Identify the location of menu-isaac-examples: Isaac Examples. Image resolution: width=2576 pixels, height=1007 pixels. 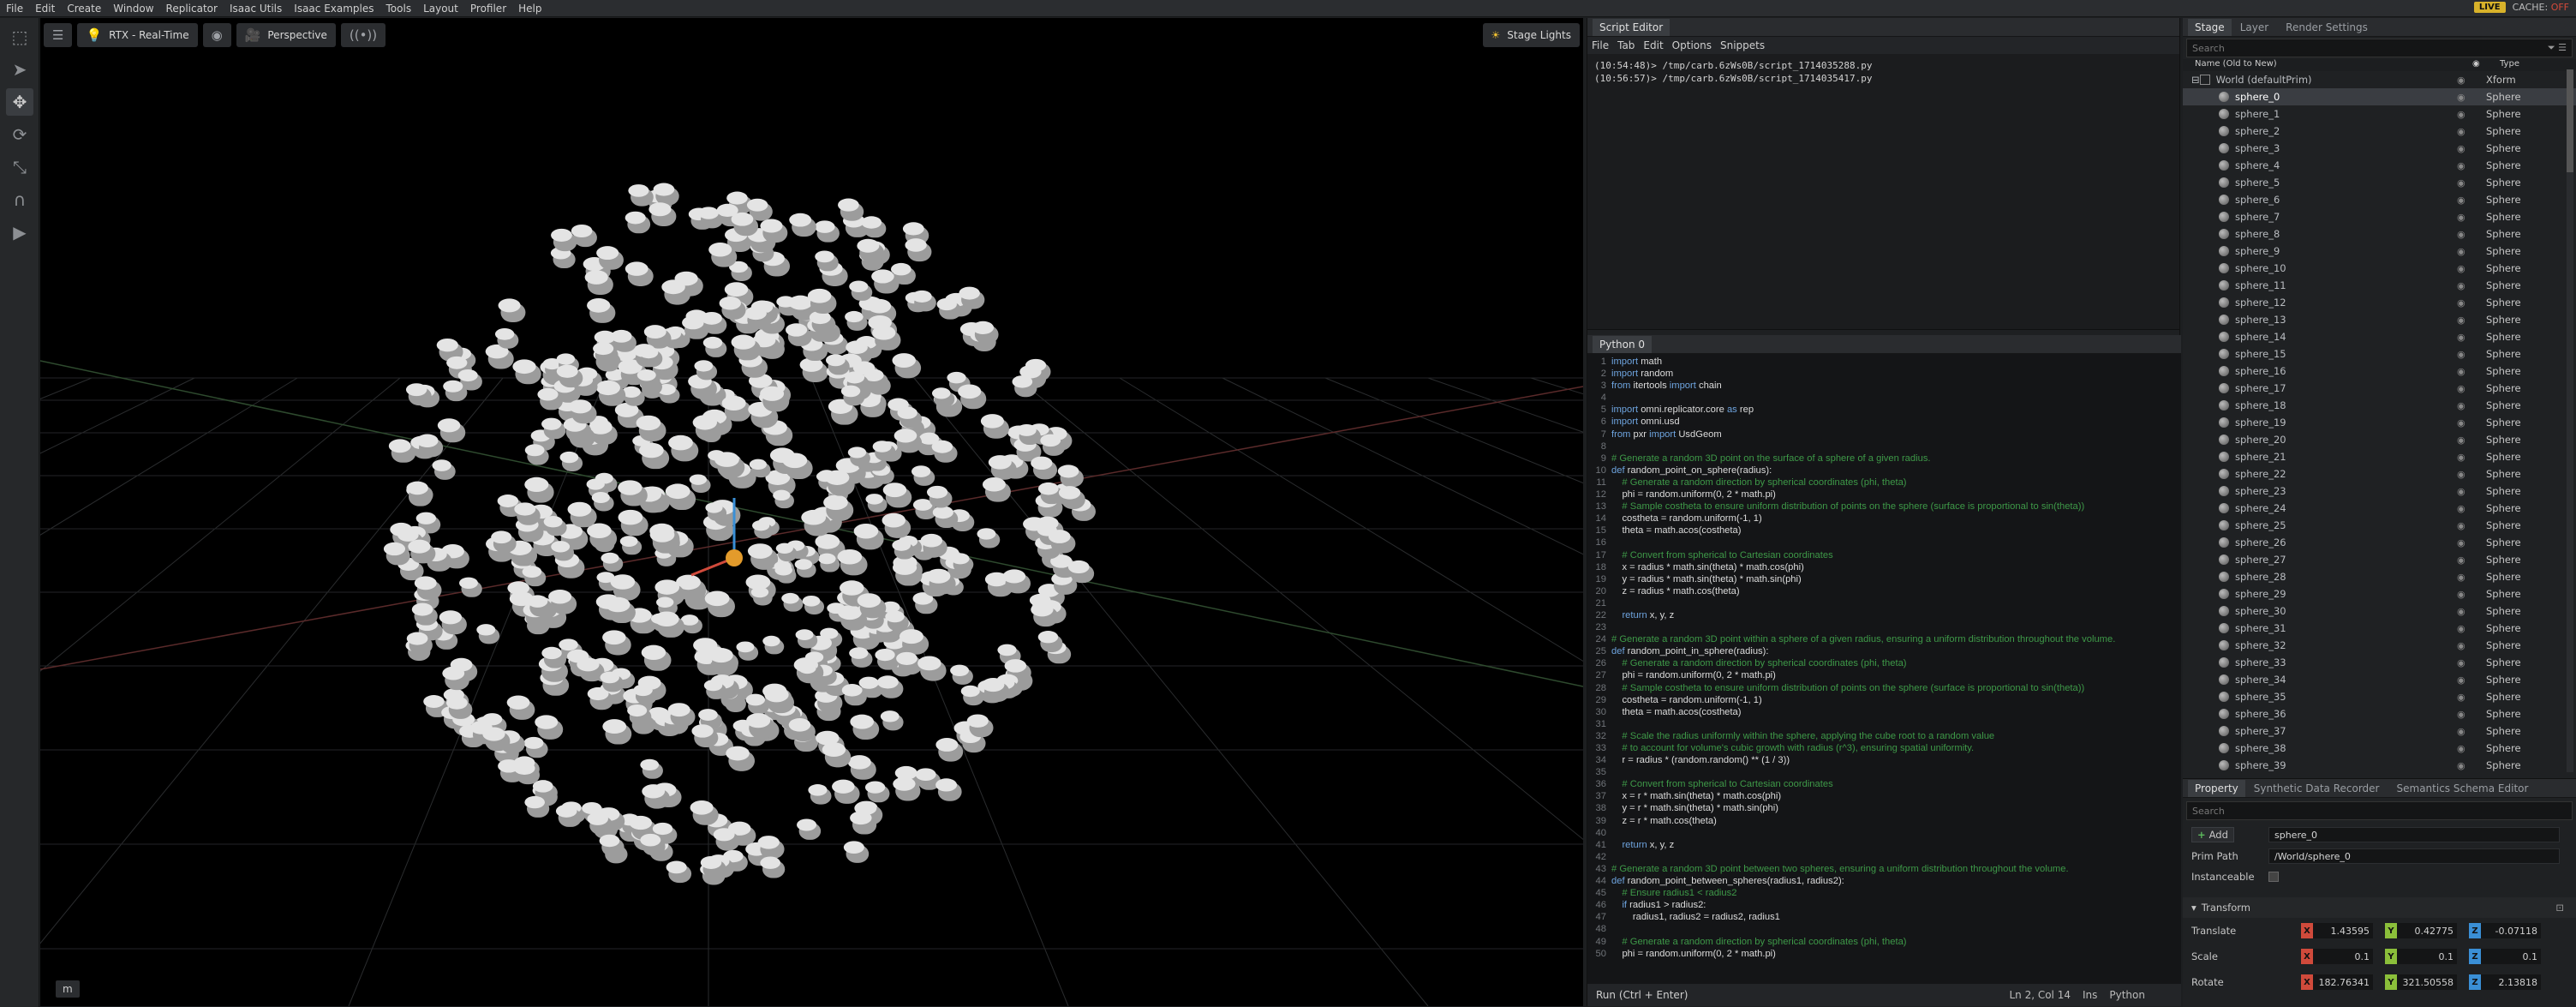
(334, 9).